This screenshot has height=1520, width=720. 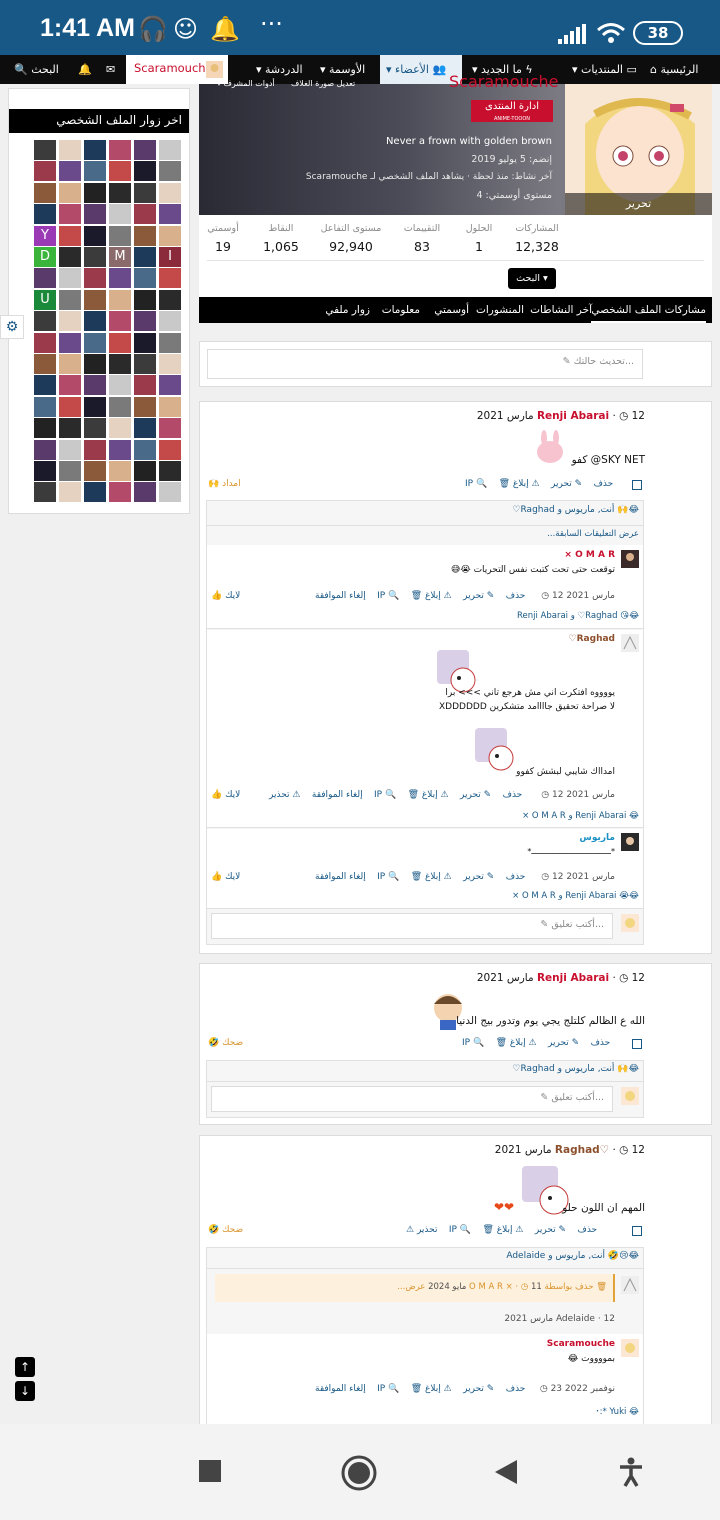 I want to click on home-icon, so click(x=359, y=1473).